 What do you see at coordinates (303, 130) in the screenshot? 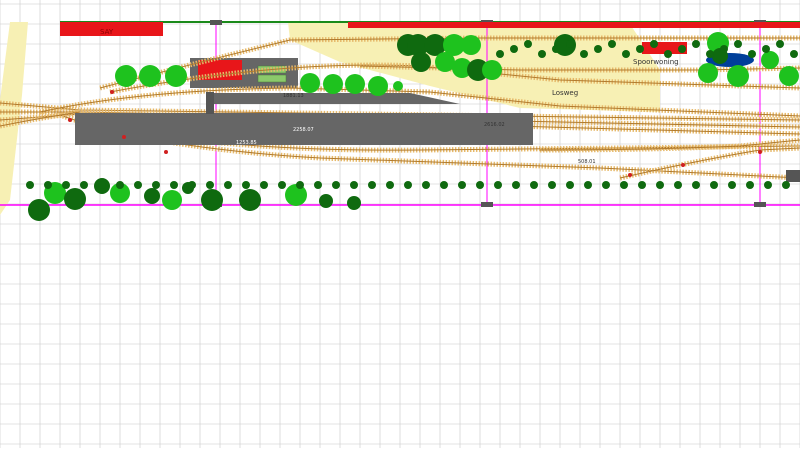
I see `track-length-2: 2258.07` at bounding box center [303, 130].